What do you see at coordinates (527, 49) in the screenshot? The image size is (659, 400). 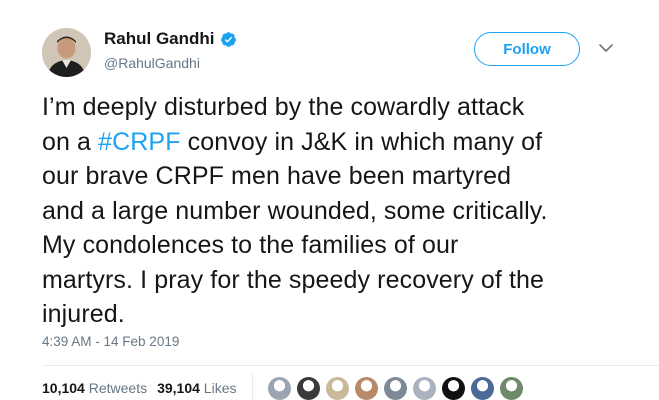 I see `follow-button: Follow` at bounding box center [527, 49].